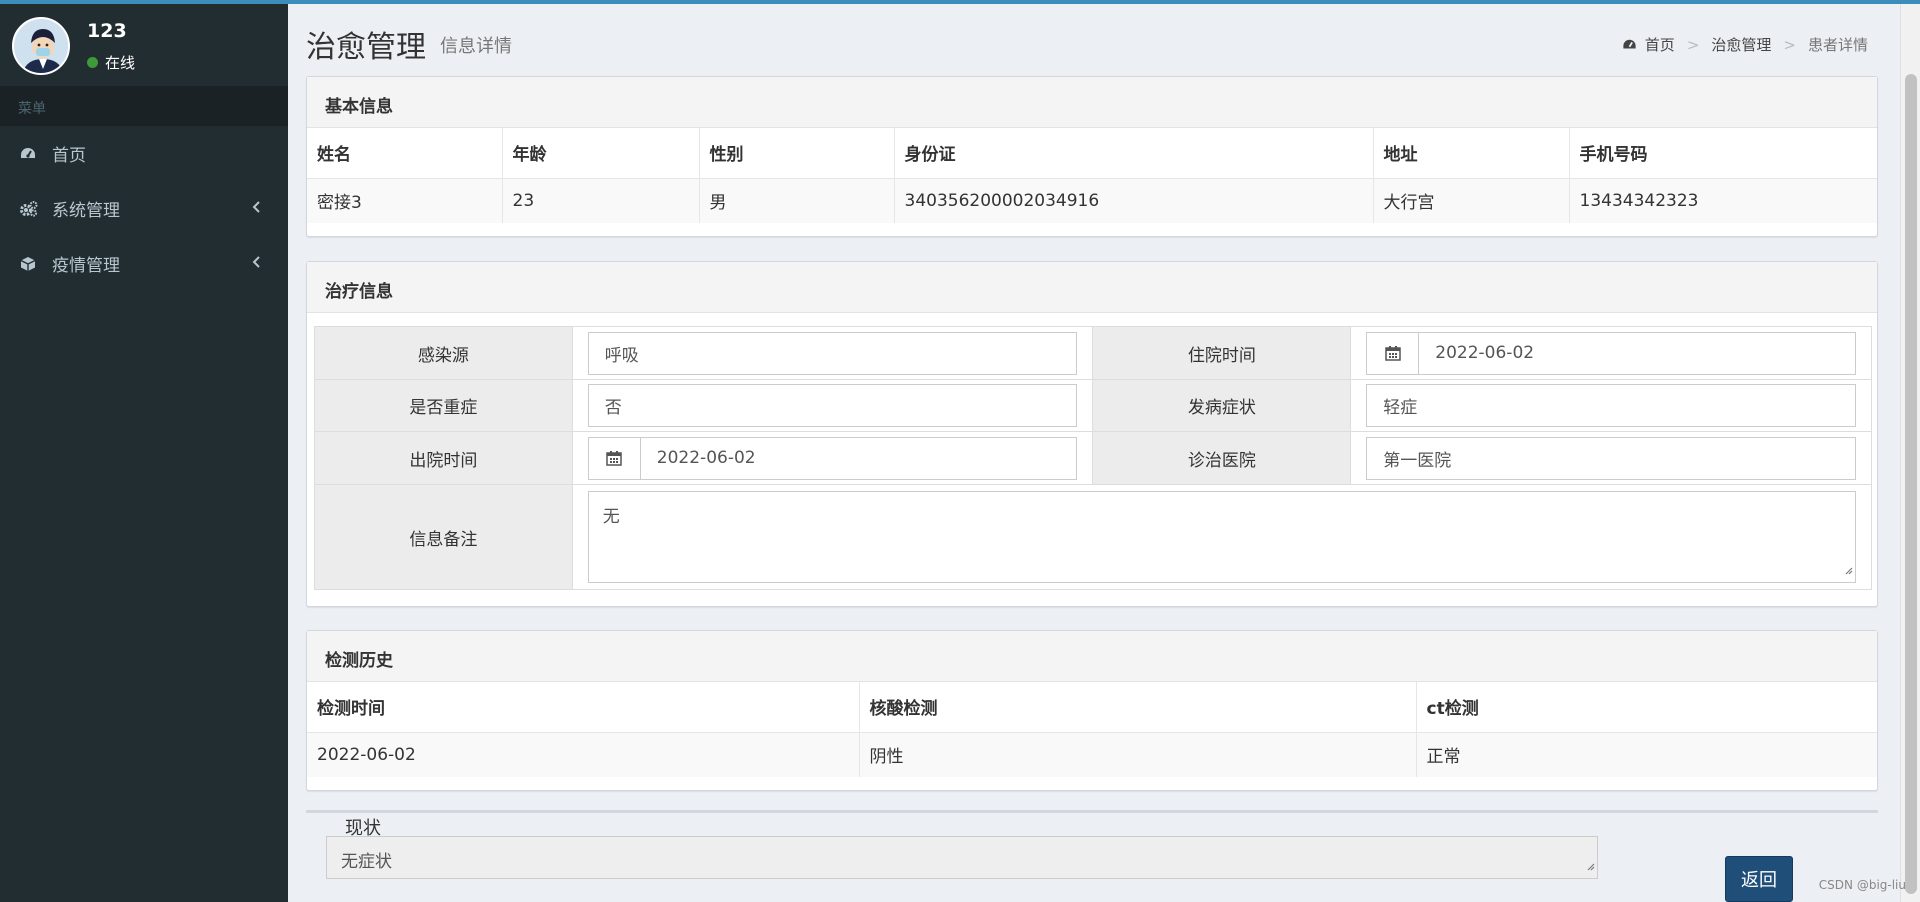  I want to click on user-status: 在线, so click(111, 62).